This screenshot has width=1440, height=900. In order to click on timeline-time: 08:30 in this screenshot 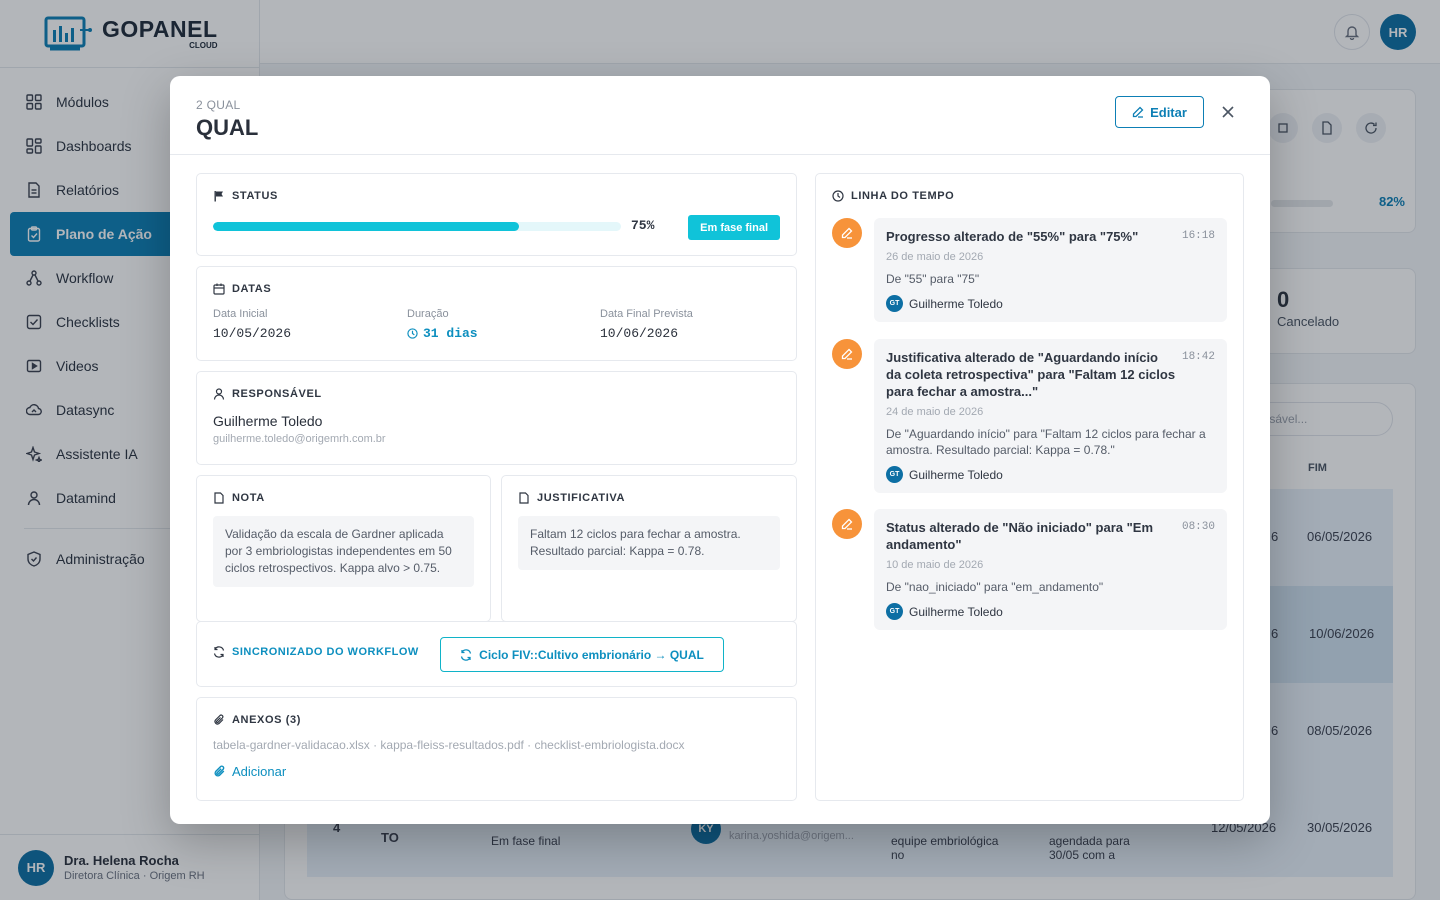, I will do `click(1198, 527)`.